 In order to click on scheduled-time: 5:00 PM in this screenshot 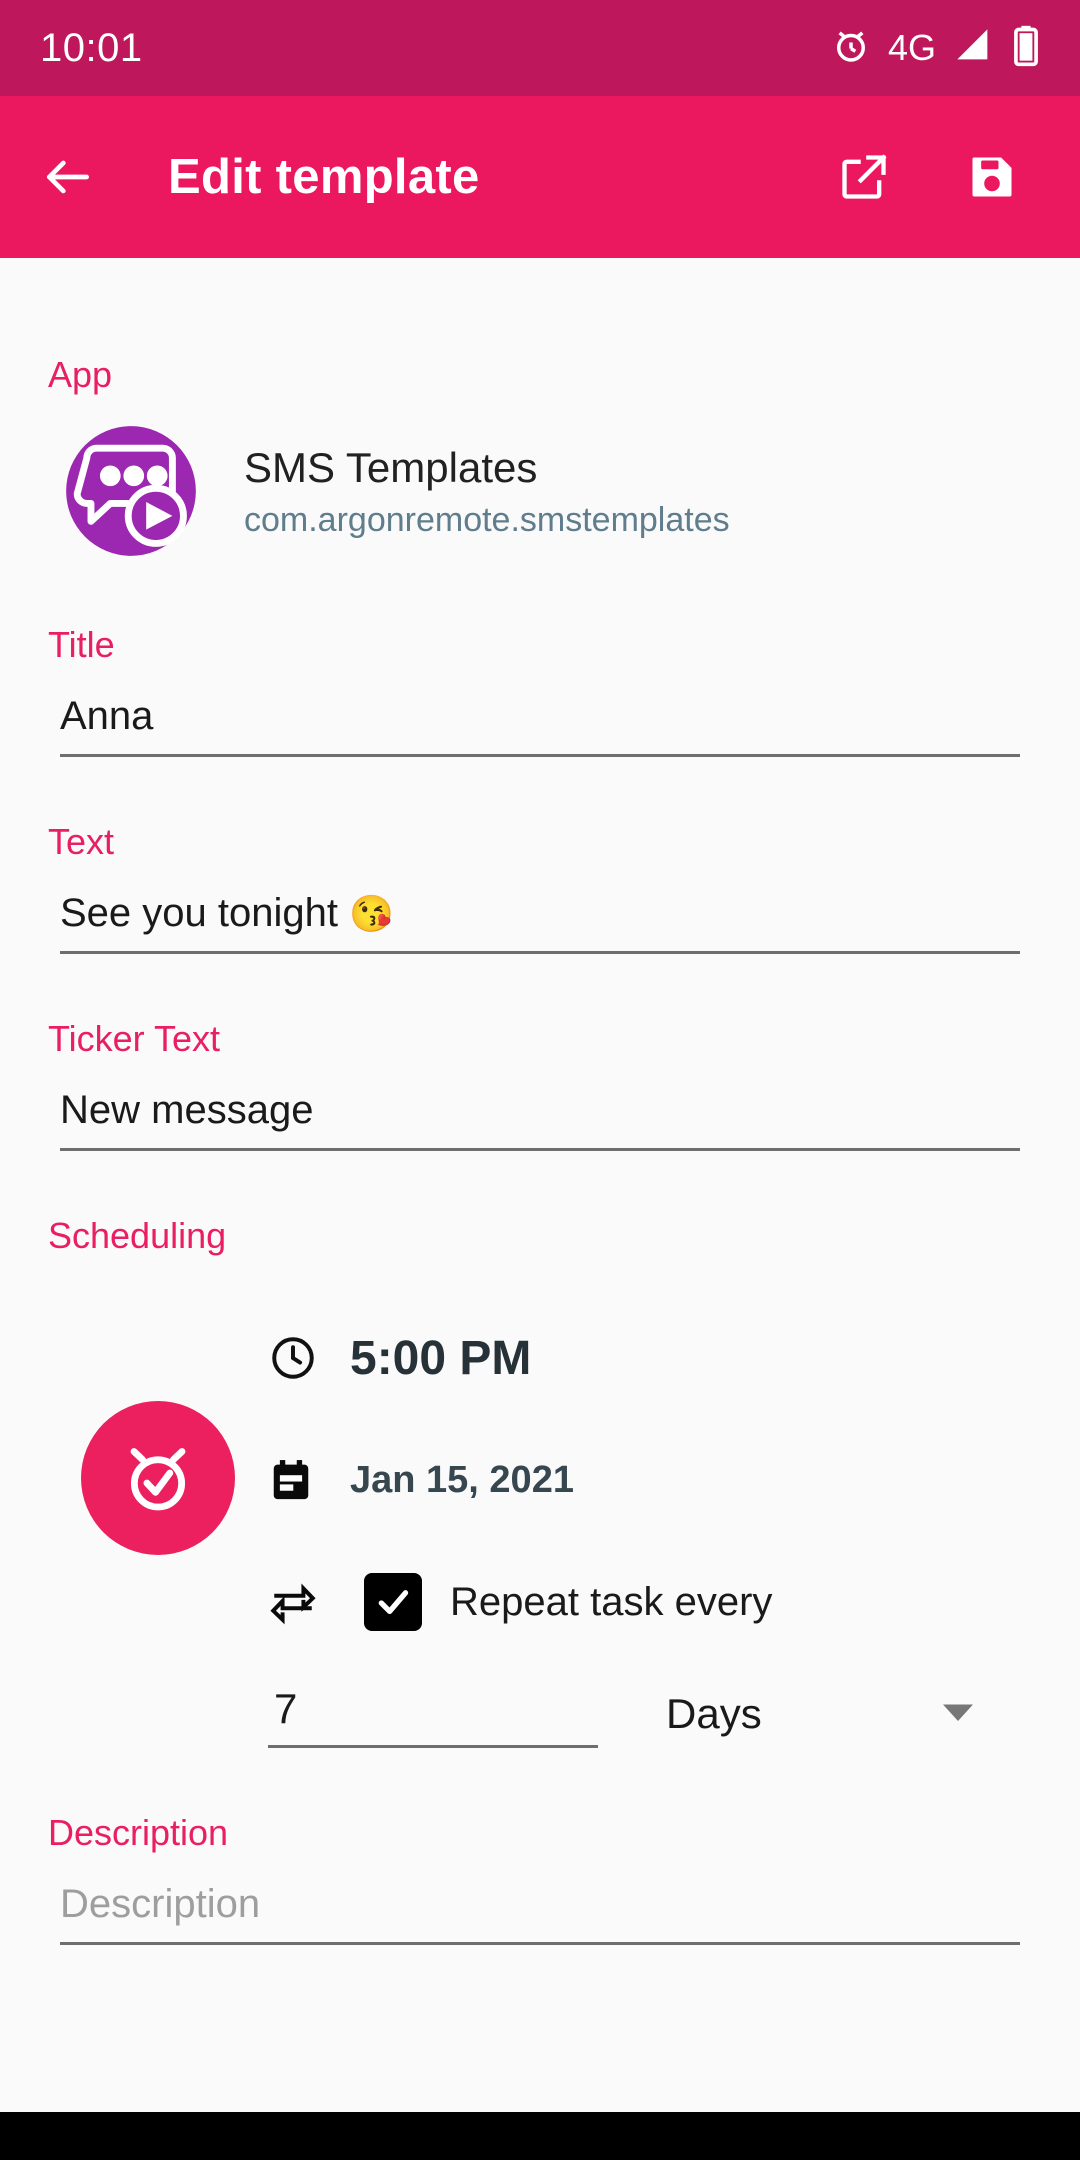, I will do `click(441, 1358)`.